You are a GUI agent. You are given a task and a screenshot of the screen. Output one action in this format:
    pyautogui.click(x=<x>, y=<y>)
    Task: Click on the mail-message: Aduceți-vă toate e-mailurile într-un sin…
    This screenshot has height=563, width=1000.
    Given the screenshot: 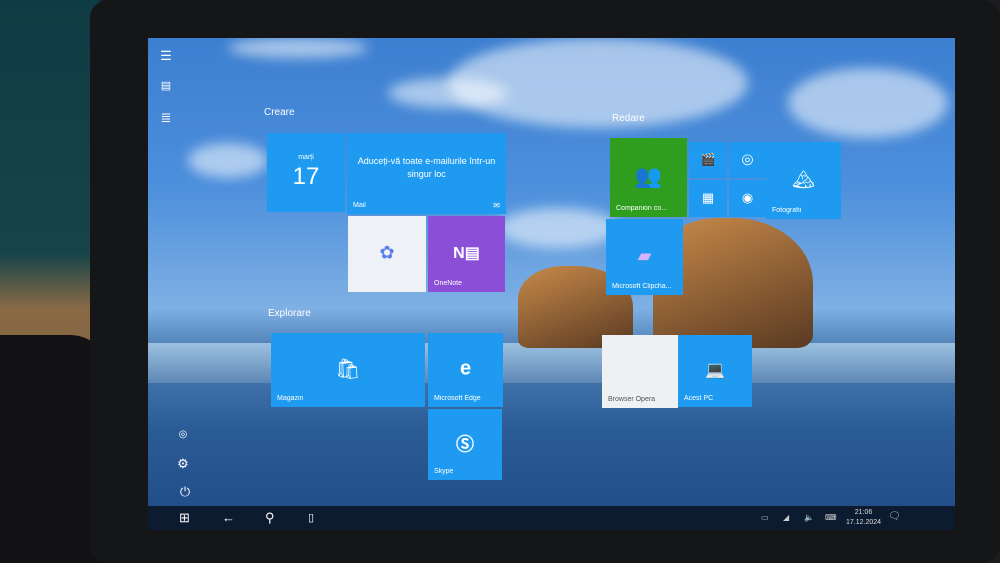 What is the action you would take?
    pyautogui.click(x=426, y=167)
    